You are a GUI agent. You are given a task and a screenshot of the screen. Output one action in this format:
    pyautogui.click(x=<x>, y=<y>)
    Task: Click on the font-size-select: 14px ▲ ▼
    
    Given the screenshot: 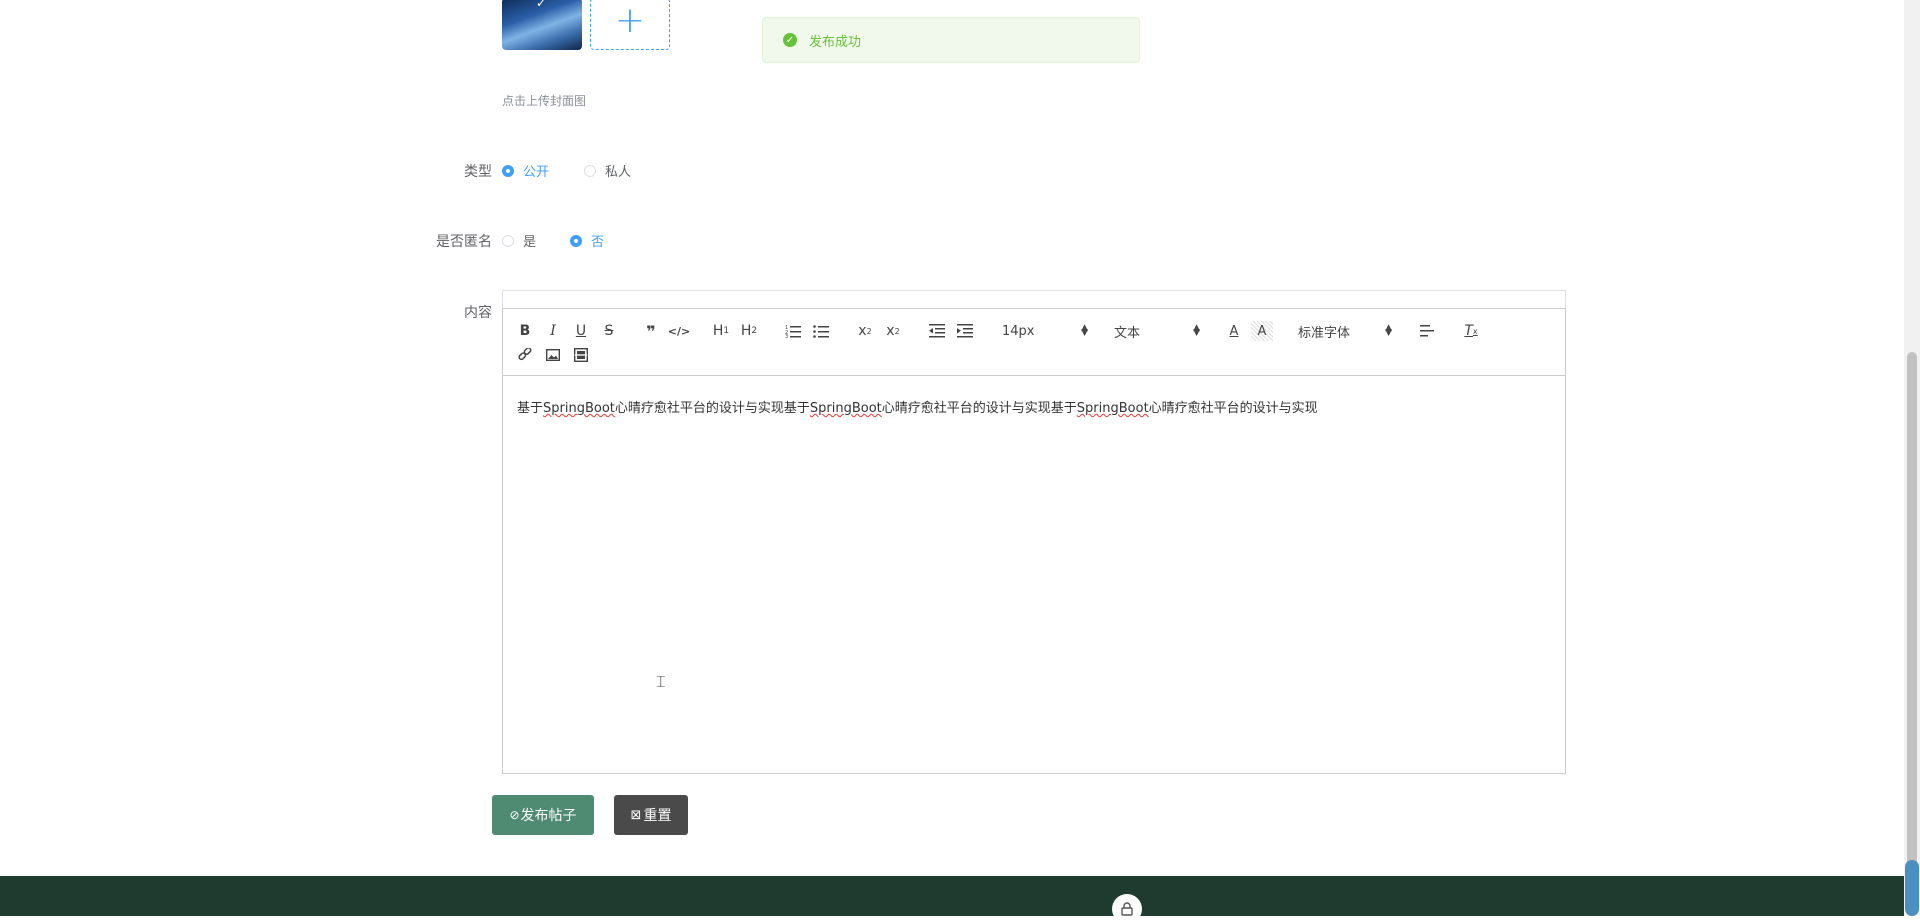 What is the action you would take?
    pyautogui.click(x=1045, y=331)
    